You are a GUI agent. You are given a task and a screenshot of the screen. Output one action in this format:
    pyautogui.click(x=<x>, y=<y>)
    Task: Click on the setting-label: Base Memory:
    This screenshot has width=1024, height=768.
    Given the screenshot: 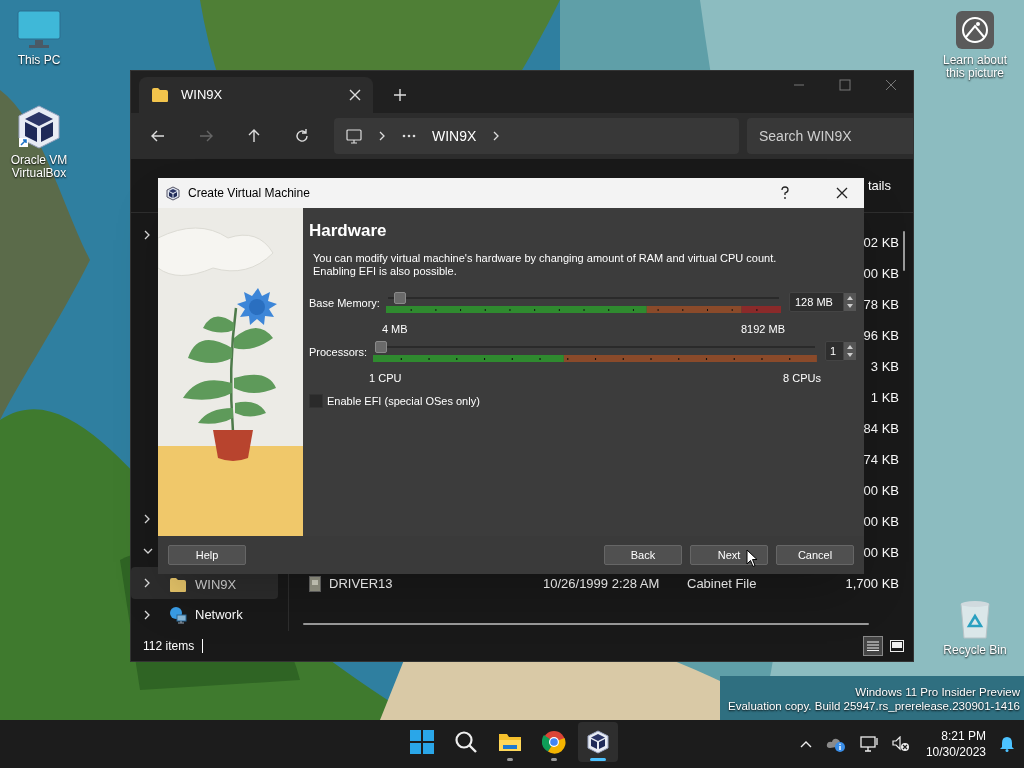 What is the action you would take?
    pyautogui.click(x=344, y=303)
    